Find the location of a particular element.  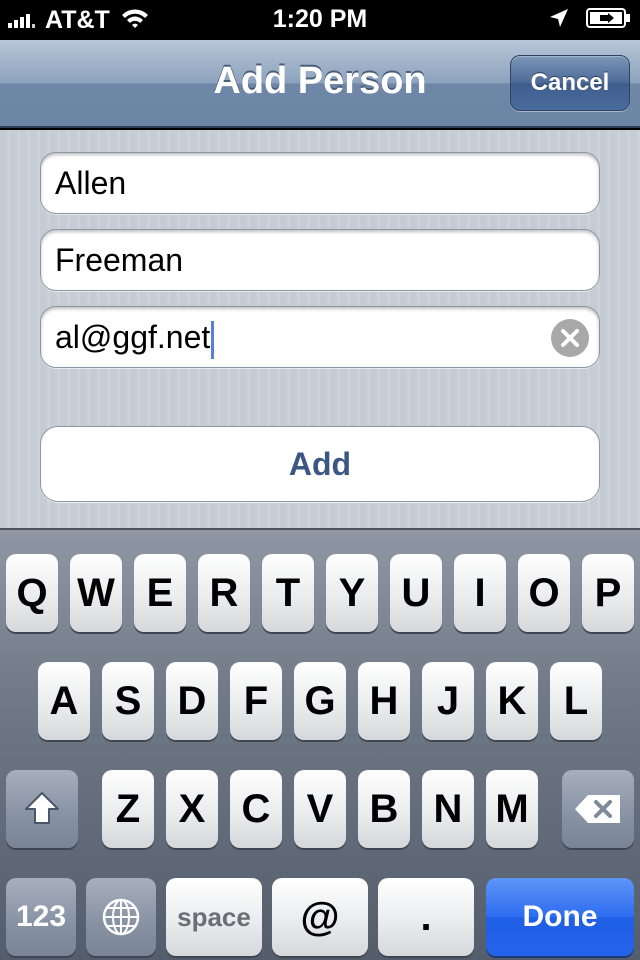

location-arrow-icon is located at coordinates (559, 20).